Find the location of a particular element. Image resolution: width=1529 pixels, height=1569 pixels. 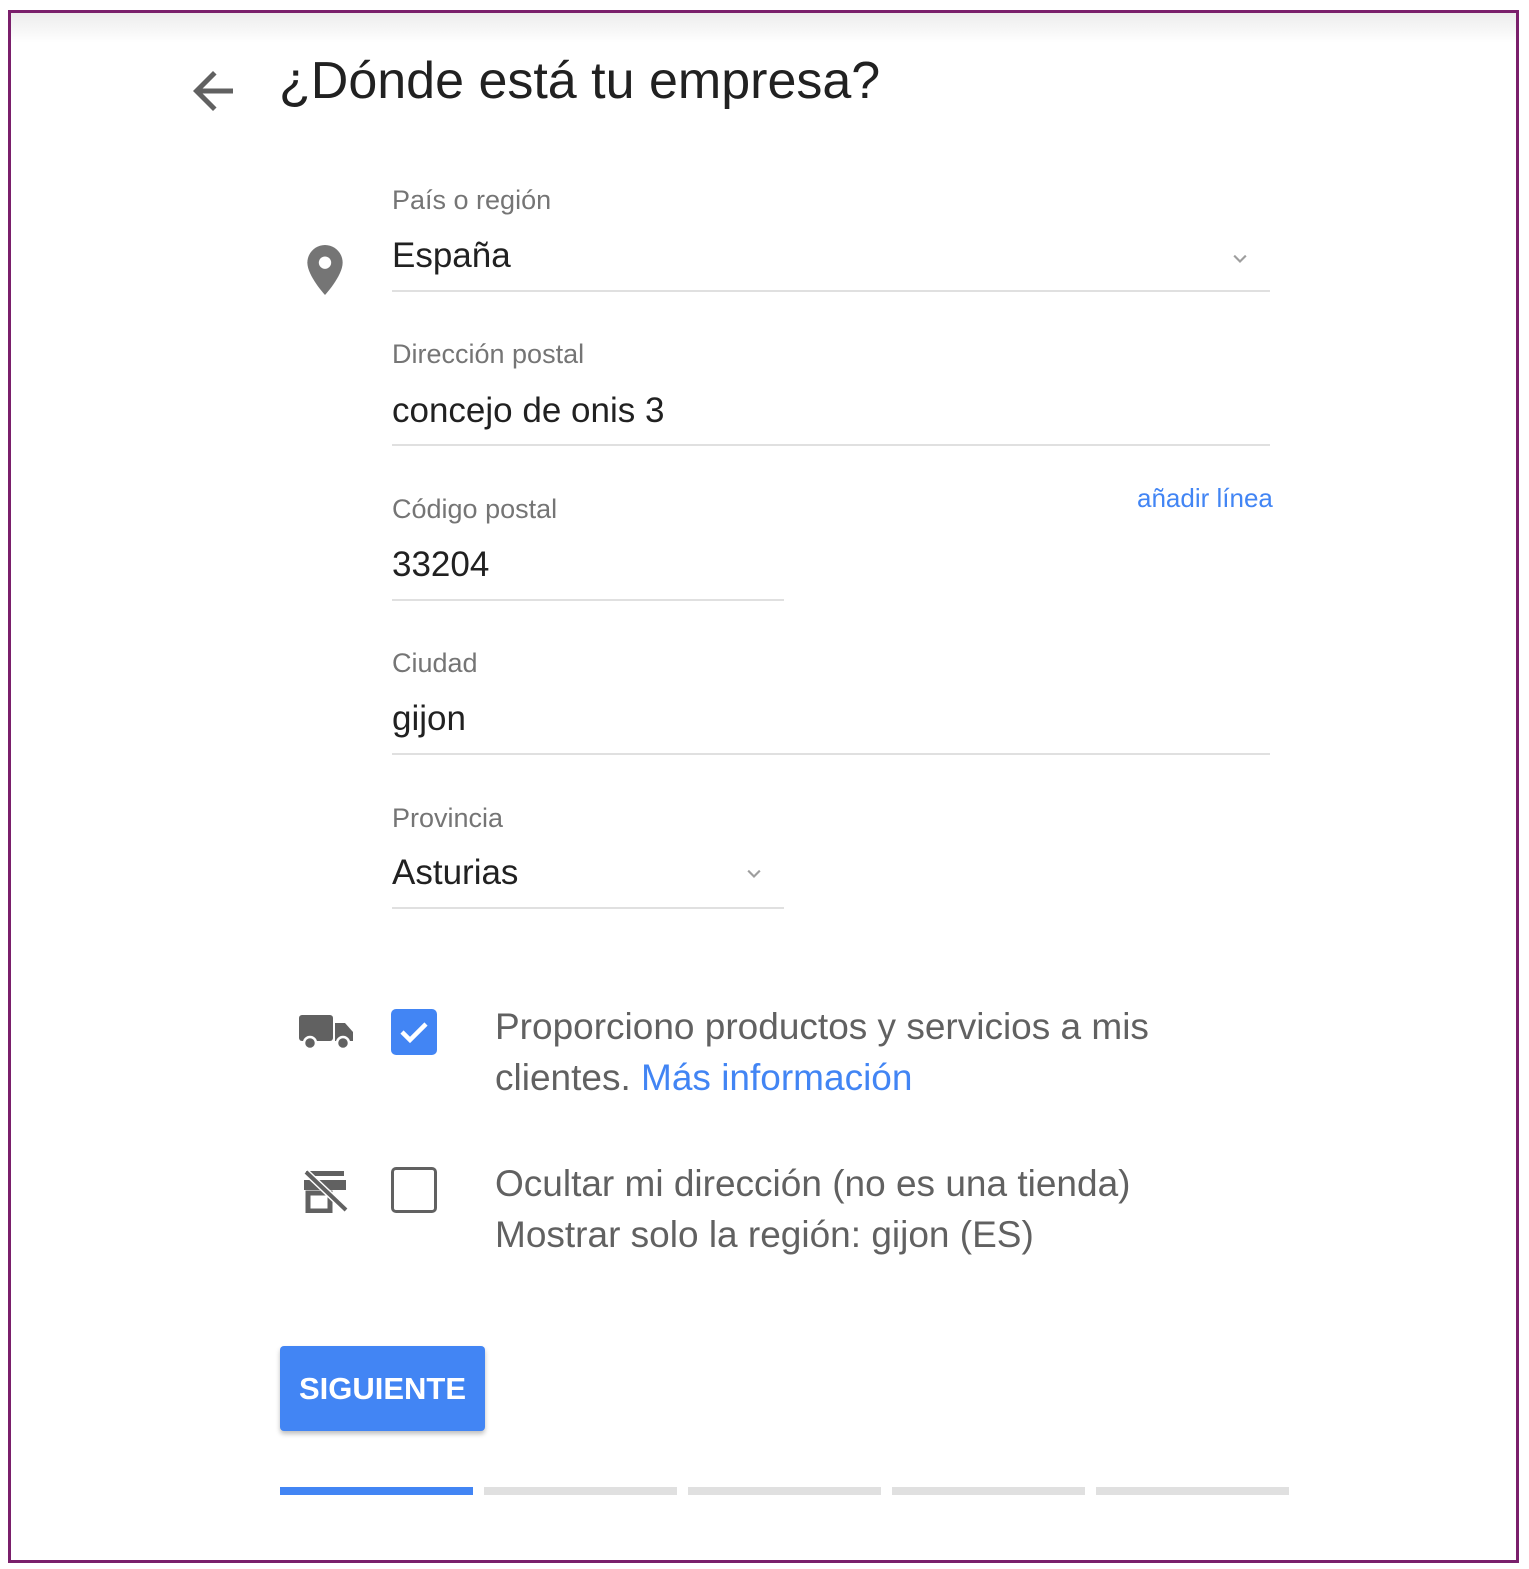

hide-address-label: Ocultar mi dirección (no es una tienda) is located at coordinates (813, 1183).